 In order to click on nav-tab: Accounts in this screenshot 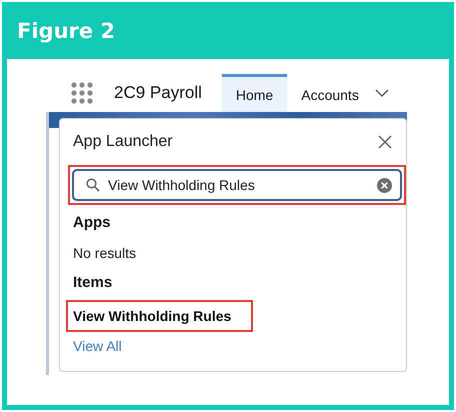, I will do `click(330, 93)`.